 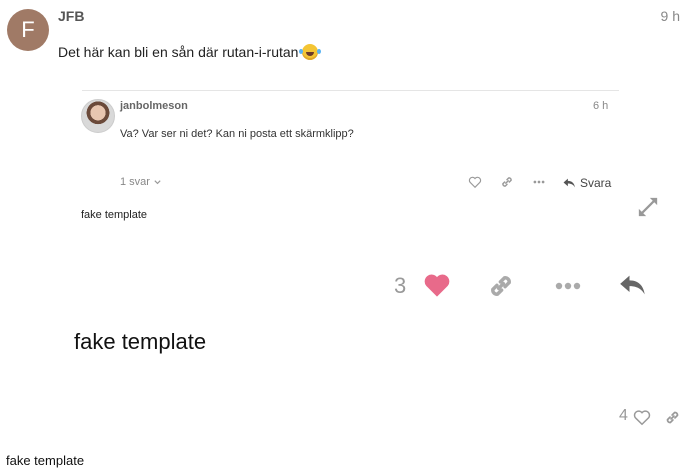 I want to click on embedded-replies: 1 svar, so click(x=141, y=182).